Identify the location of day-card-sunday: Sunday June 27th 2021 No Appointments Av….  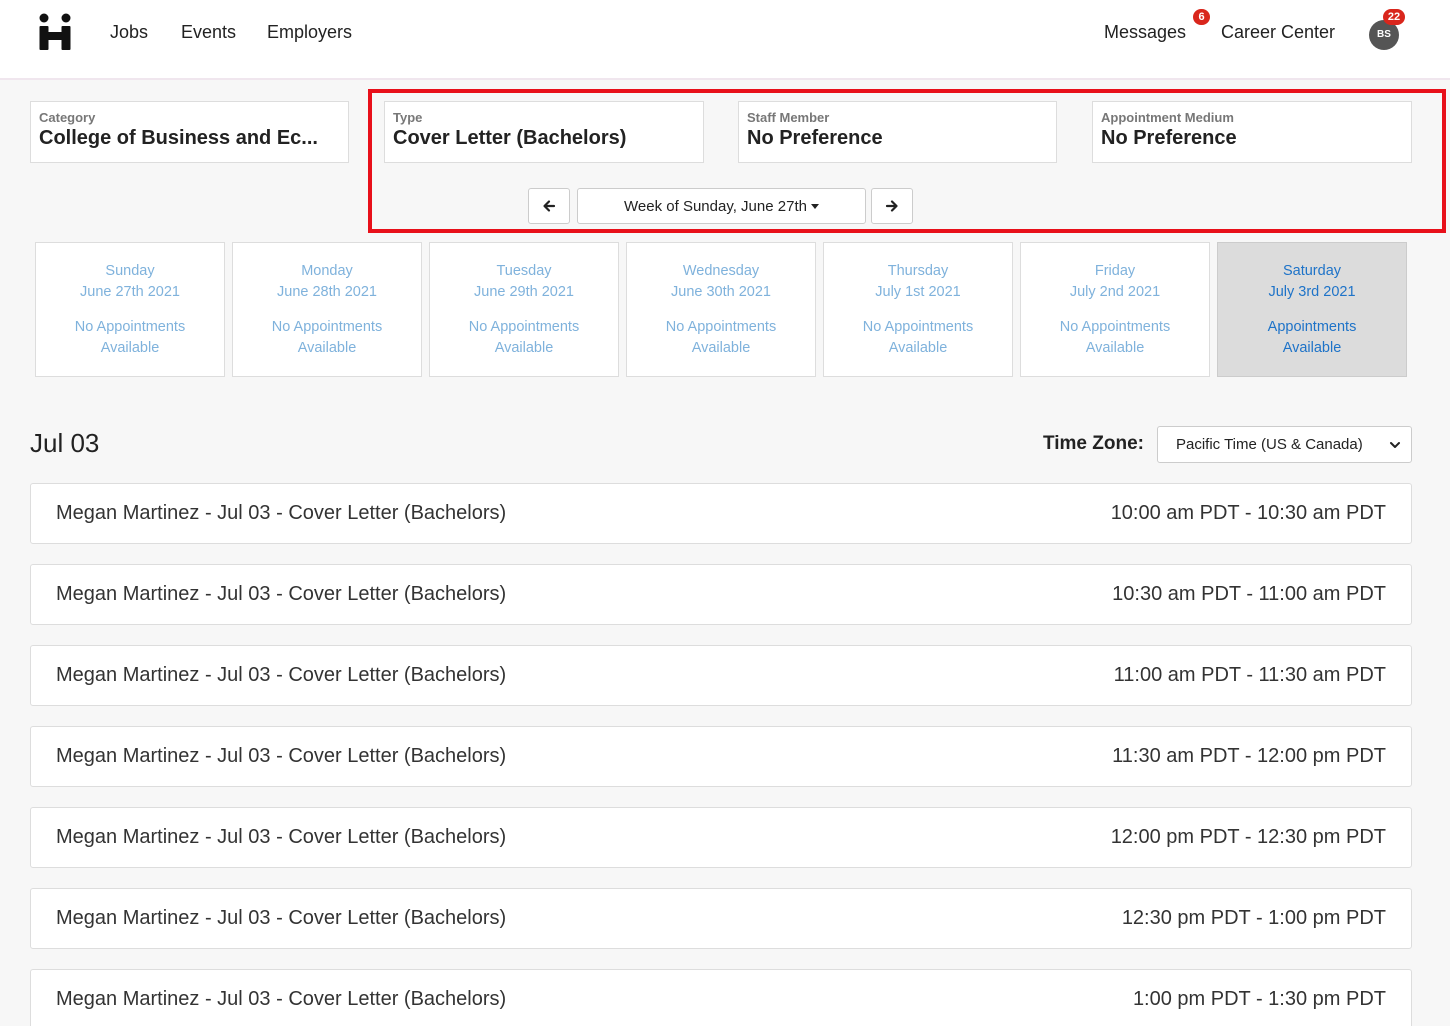
(130, 309).